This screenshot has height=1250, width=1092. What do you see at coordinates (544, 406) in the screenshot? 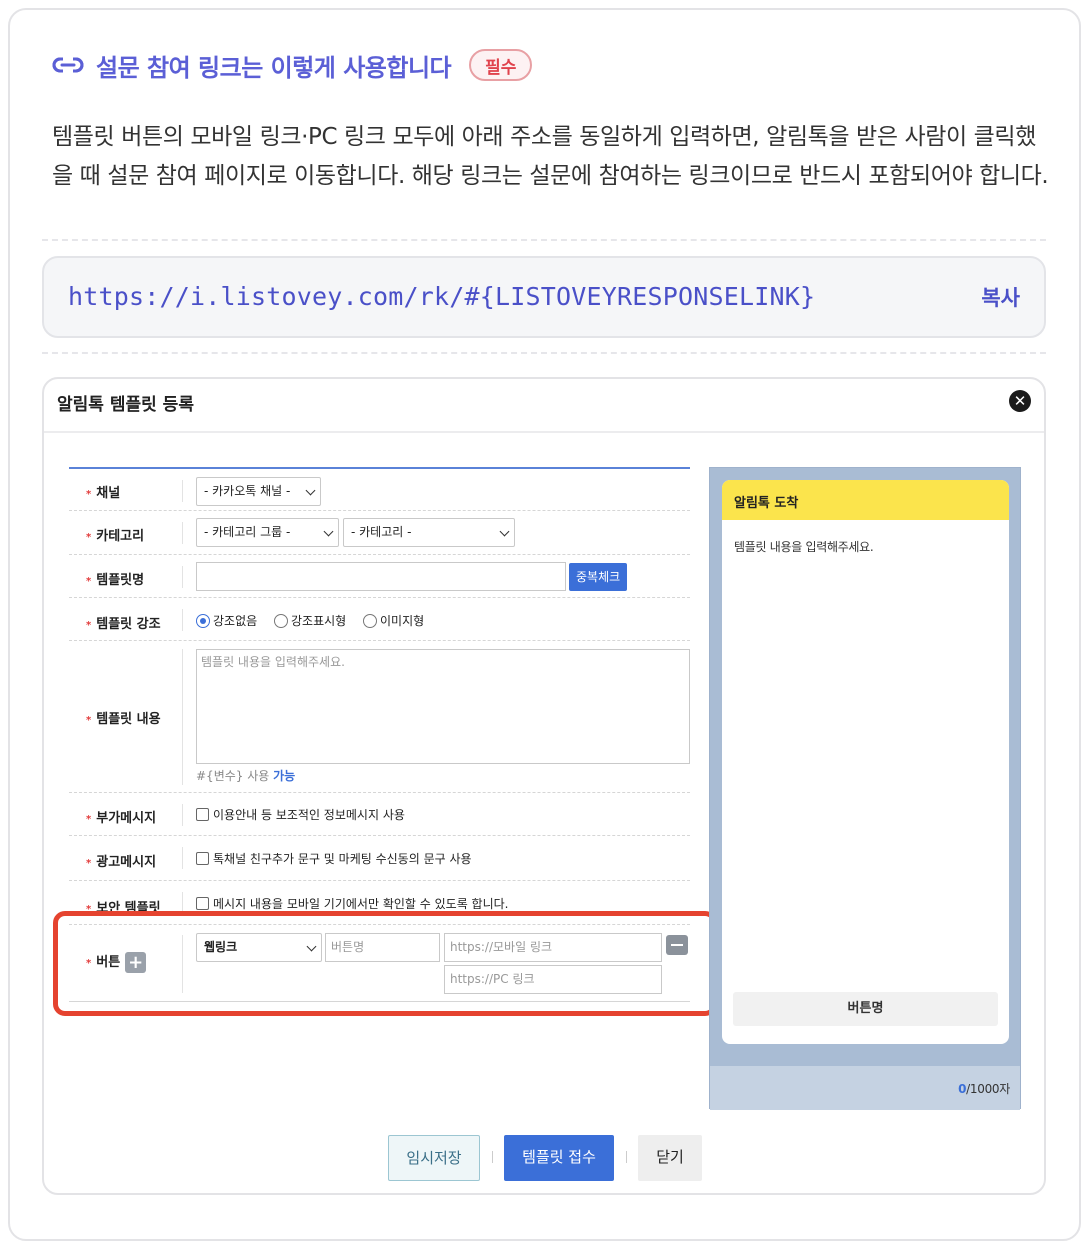
I see `modal-header: 알림톡 템플릿 등록 ✕` at bounding box center [544, 406].